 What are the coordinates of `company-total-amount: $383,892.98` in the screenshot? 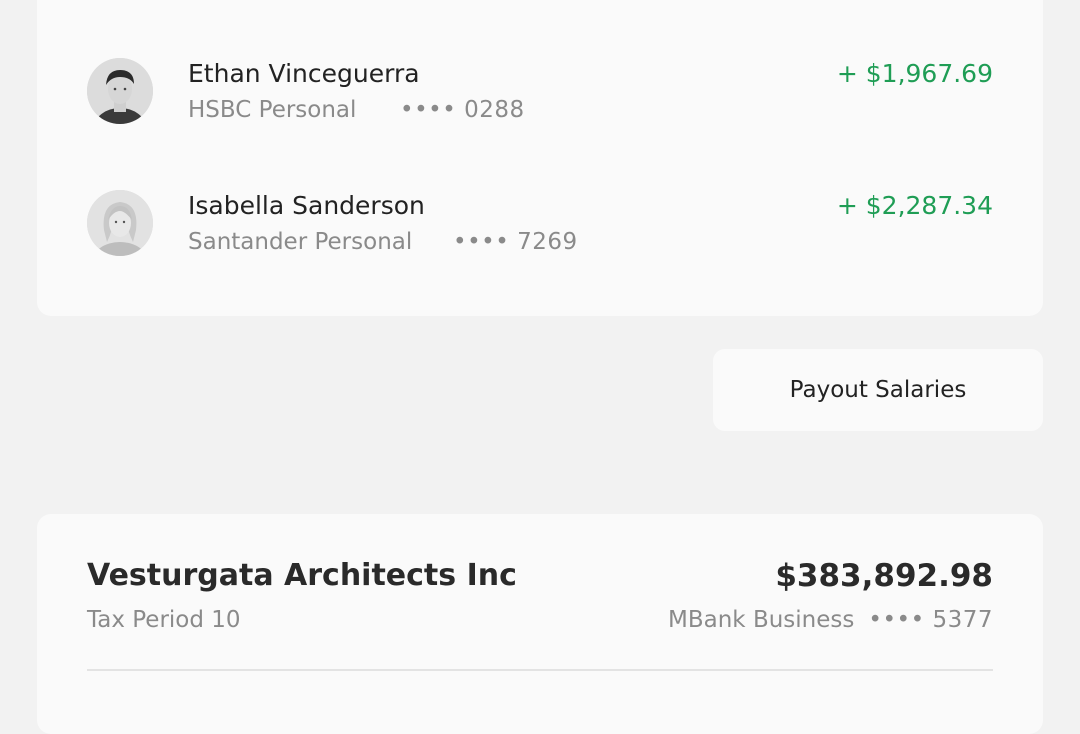 It's located at (884, 576).